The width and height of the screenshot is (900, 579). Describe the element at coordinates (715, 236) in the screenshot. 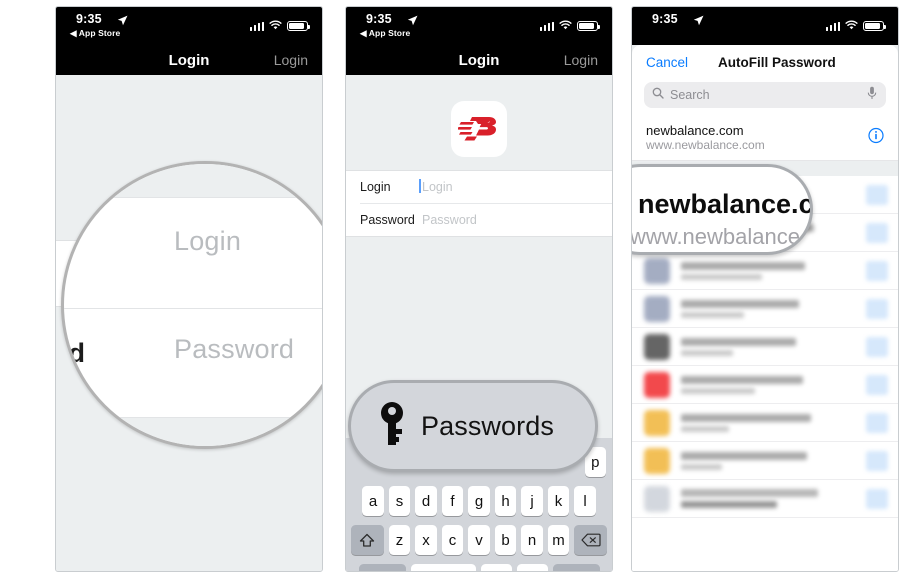

I see `magnified-url: www.newbalance` at that location.